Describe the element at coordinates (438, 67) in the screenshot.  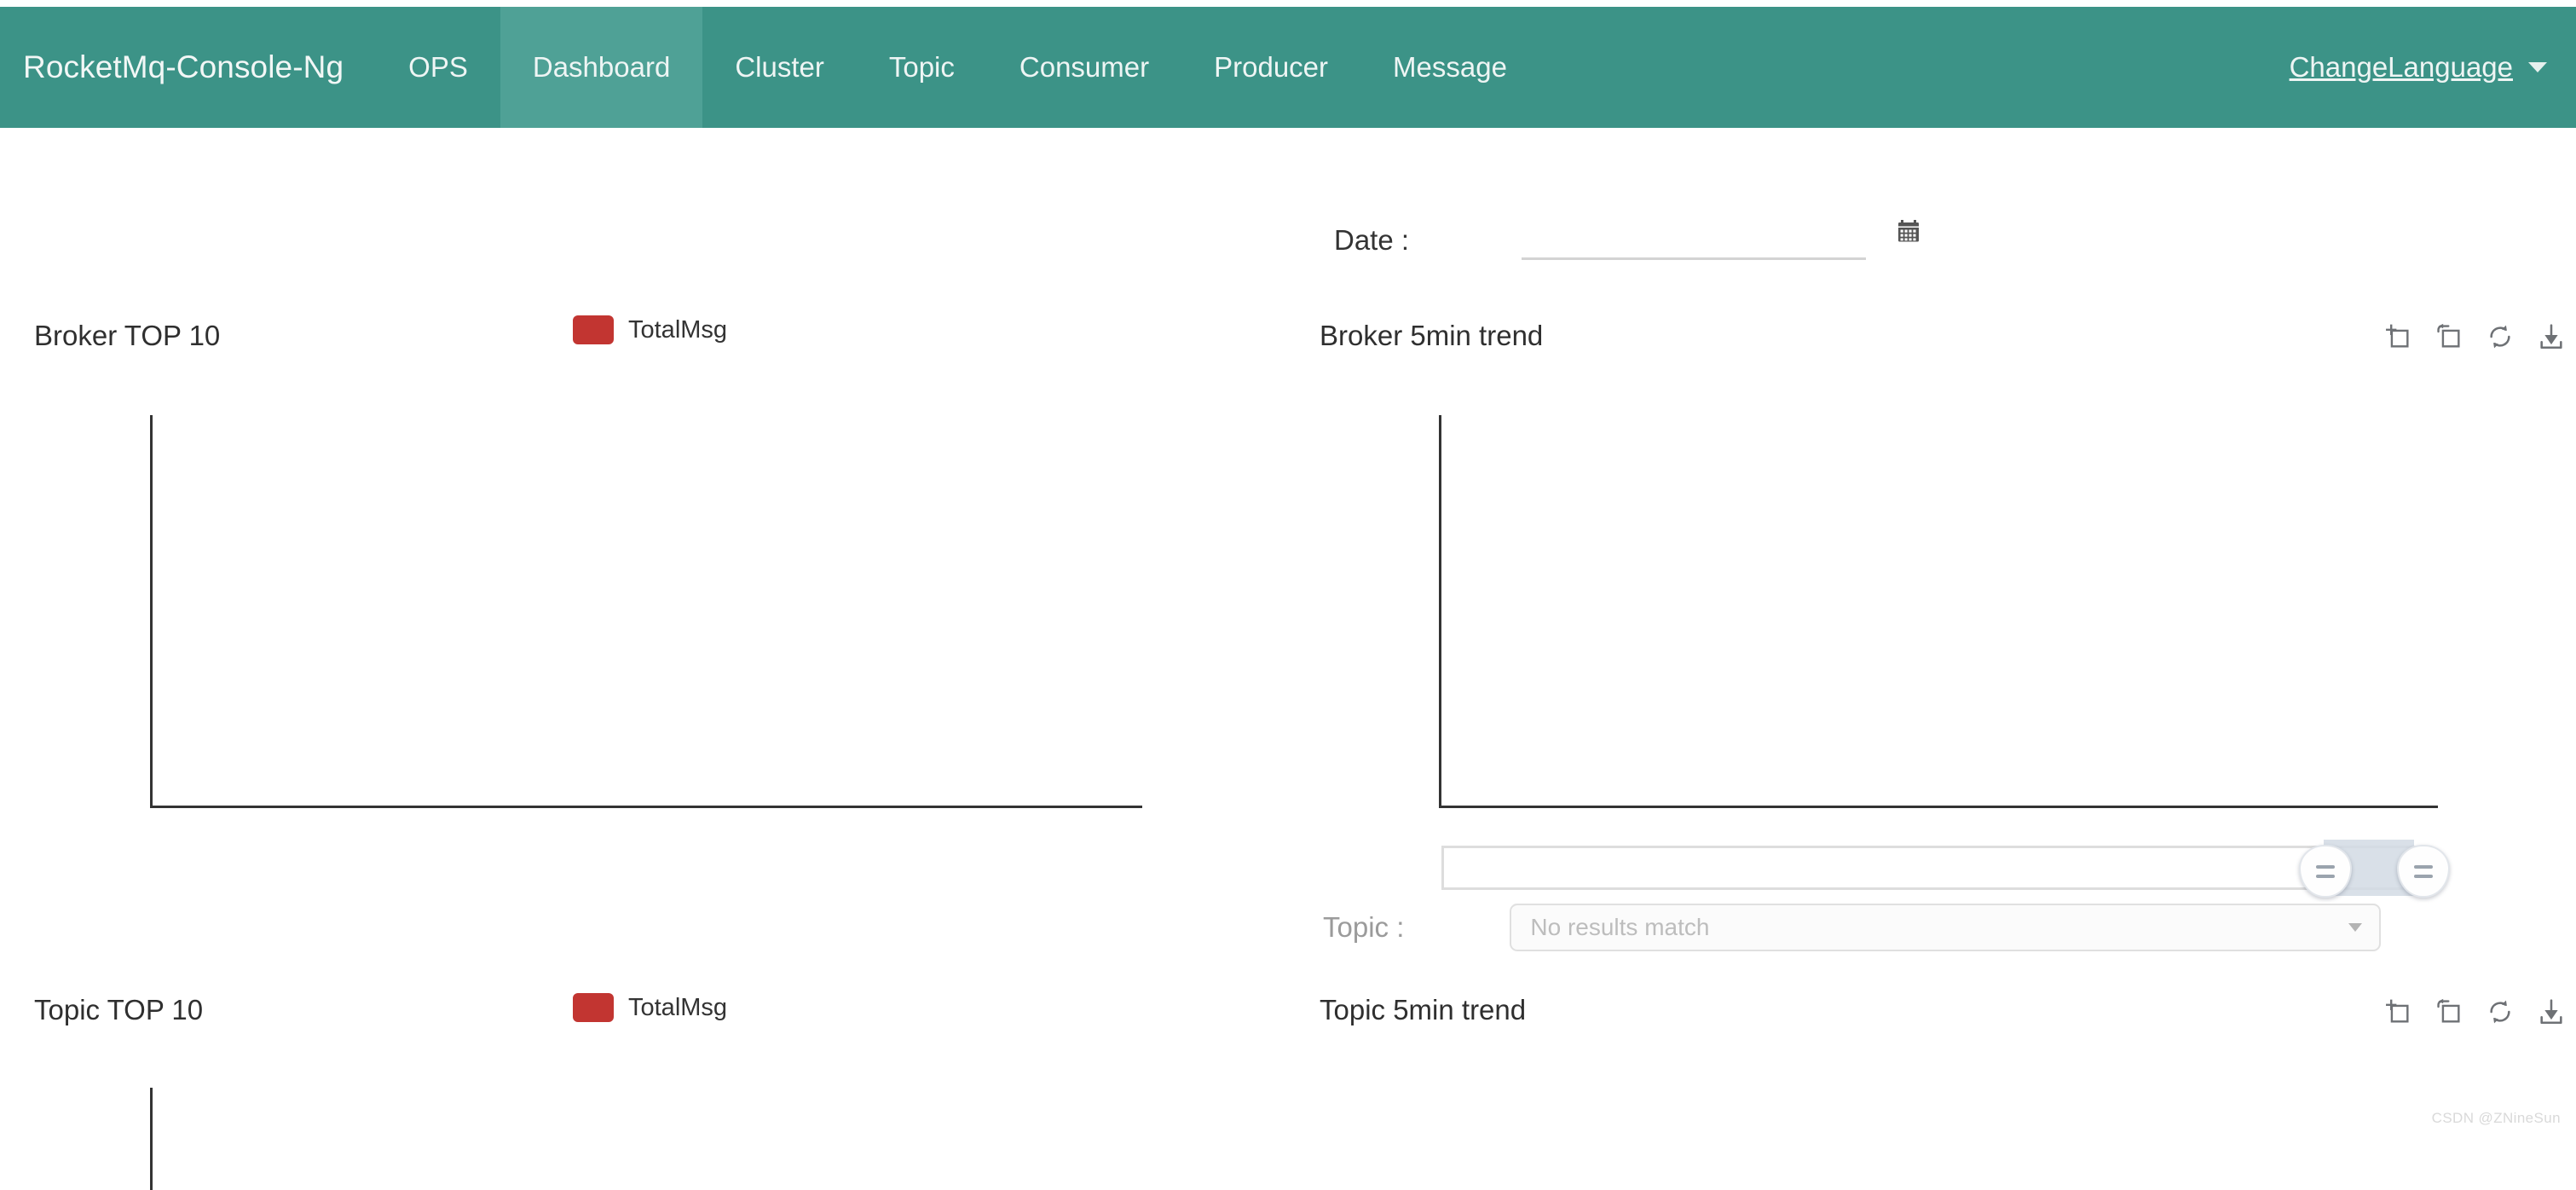
I see `nav-item-ops: OPS` at that location.